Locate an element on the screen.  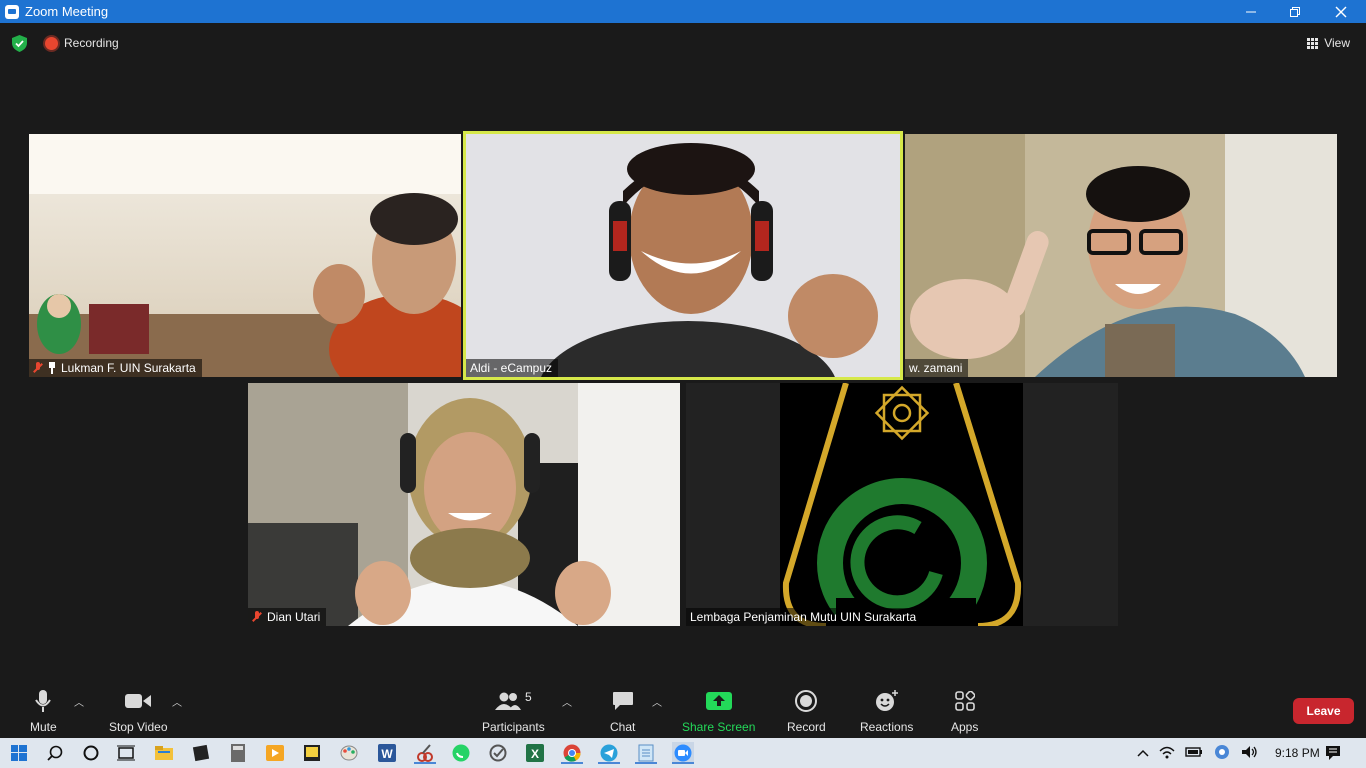
video-tile: Dian Utari is located at coordinates (464, 504).